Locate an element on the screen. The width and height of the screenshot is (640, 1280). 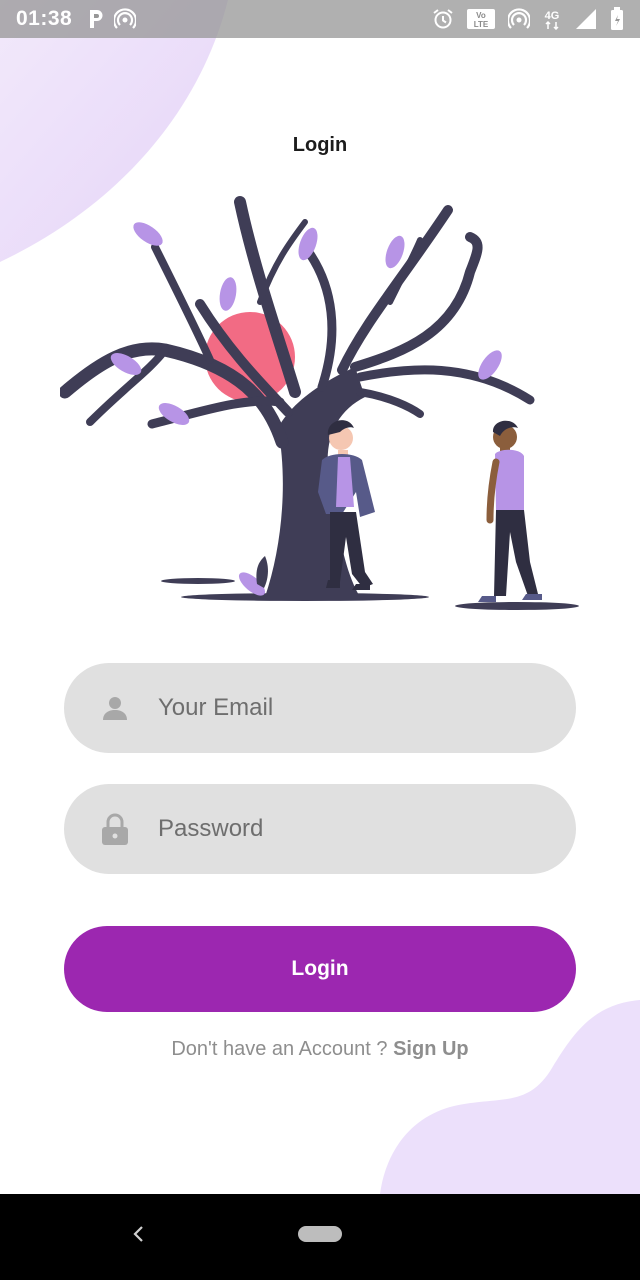
navigation-bar is located at coordinates (320, 1237).